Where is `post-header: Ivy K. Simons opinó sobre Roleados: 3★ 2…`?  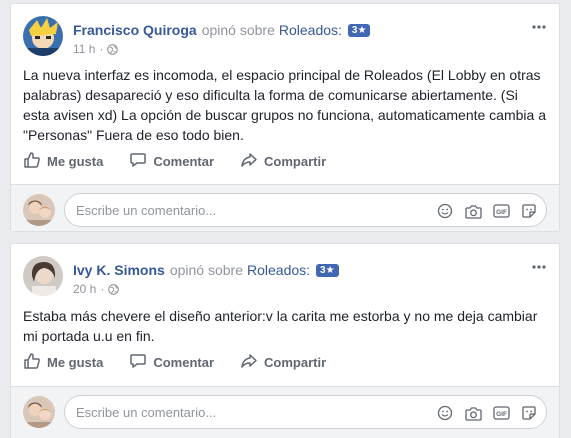
post-header: Ivy K. Simons opinó sobre Roleados: 3★ 2… is located at coordinates (181, 276).